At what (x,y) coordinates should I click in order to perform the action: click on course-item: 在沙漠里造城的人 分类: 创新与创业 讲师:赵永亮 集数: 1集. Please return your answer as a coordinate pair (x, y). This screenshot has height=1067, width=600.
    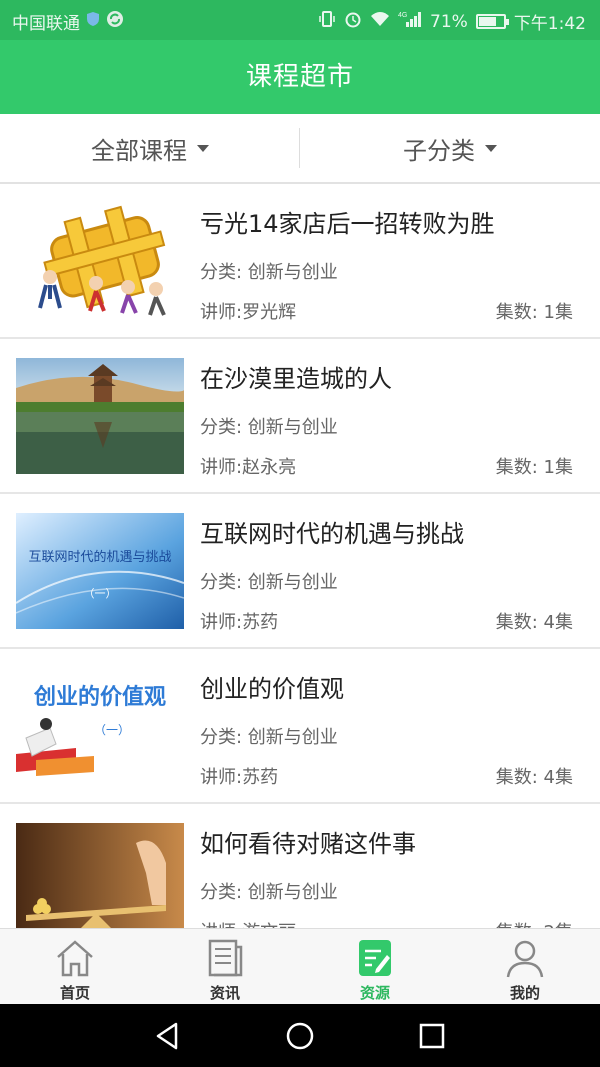
    Looking at the image, I should click on (300, 416).